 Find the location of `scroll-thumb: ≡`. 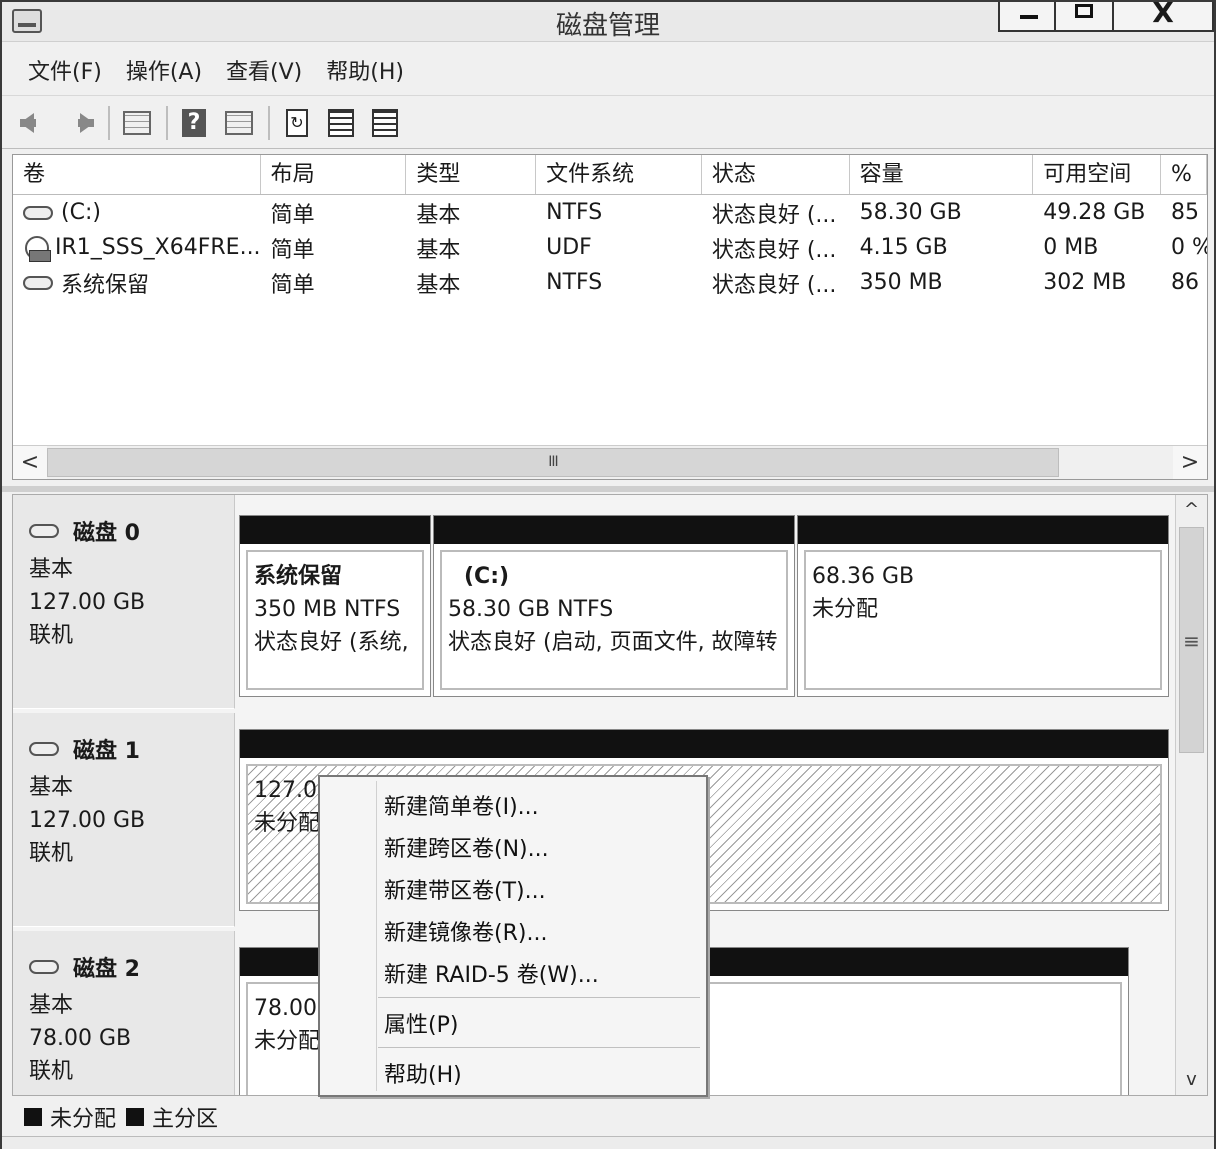

scroll-thumb: ≡ is located at coordinates (1191, 640).